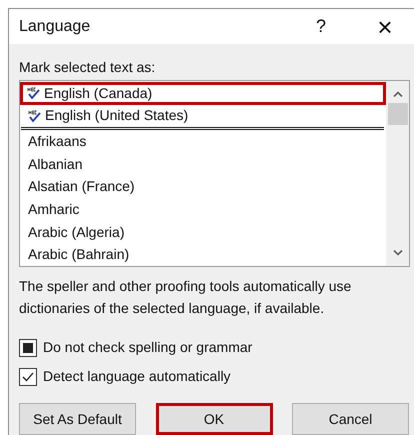 This screenshot has height=435, width=414. What do you see at coordinates (147, 347) in the screenshot?
I see `checkbox-label: Do not check spelling or grammar` at bounding box center [147, 347].